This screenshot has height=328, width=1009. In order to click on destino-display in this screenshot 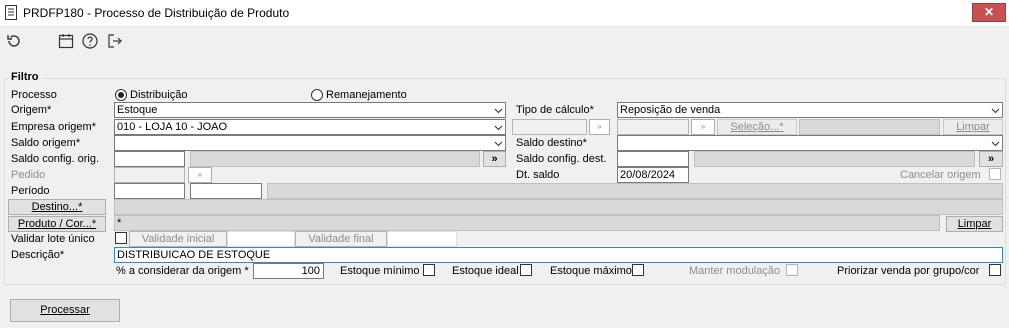, I will do `click(558, 207)`.